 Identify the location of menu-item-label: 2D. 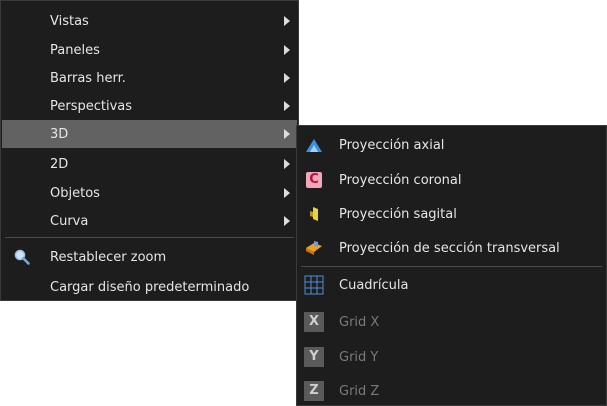
(59, 164).